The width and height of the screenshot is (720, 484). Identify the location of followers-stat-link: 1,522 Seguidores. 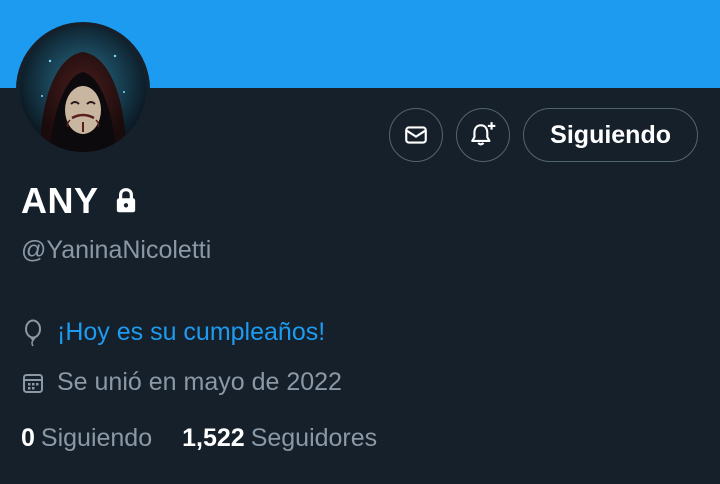
(279, 438).